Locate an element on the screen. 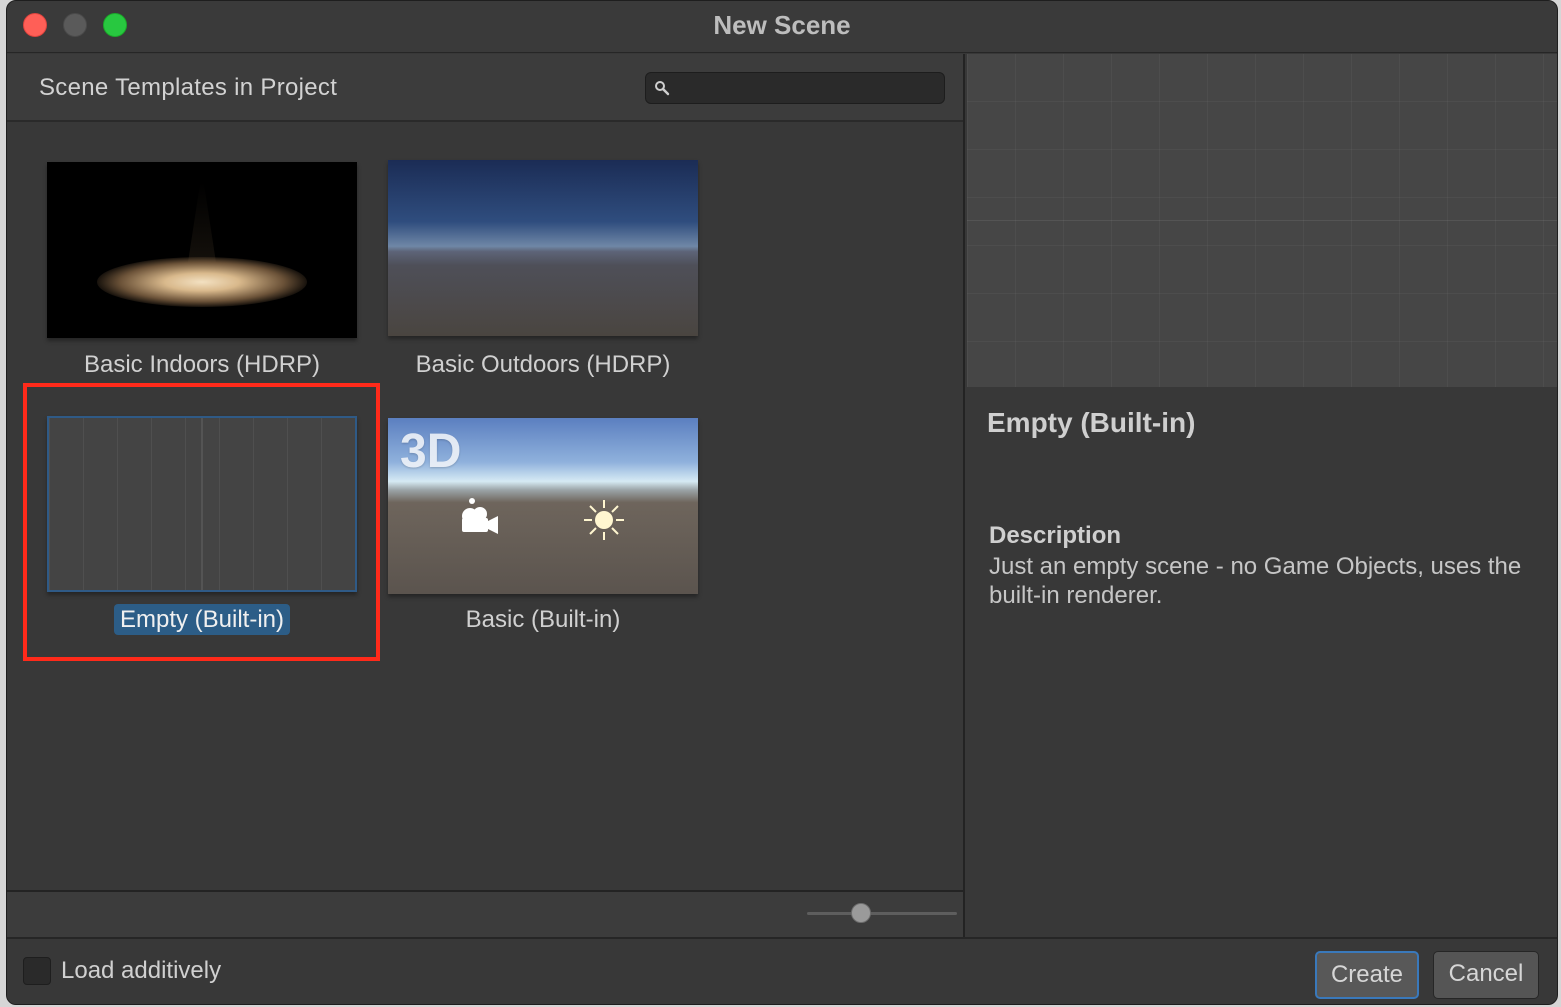 This screenshot has height=1007, width=1561. templates-header-title: Scene Templates in Project is located at coordinates (188, 87).